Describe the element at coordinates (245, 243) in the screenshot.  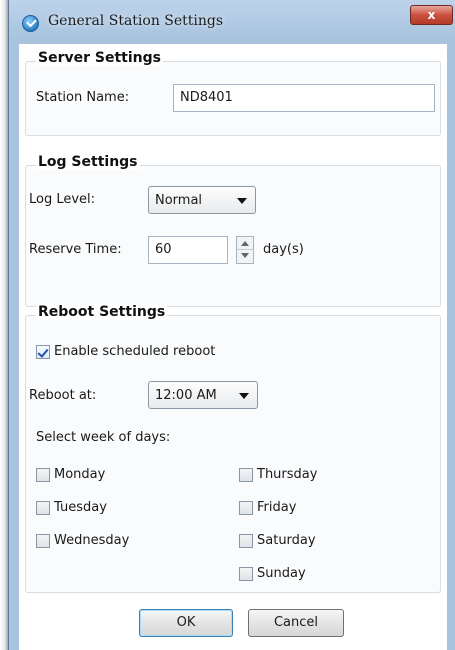
I see `stepper-up-icon` at that location.